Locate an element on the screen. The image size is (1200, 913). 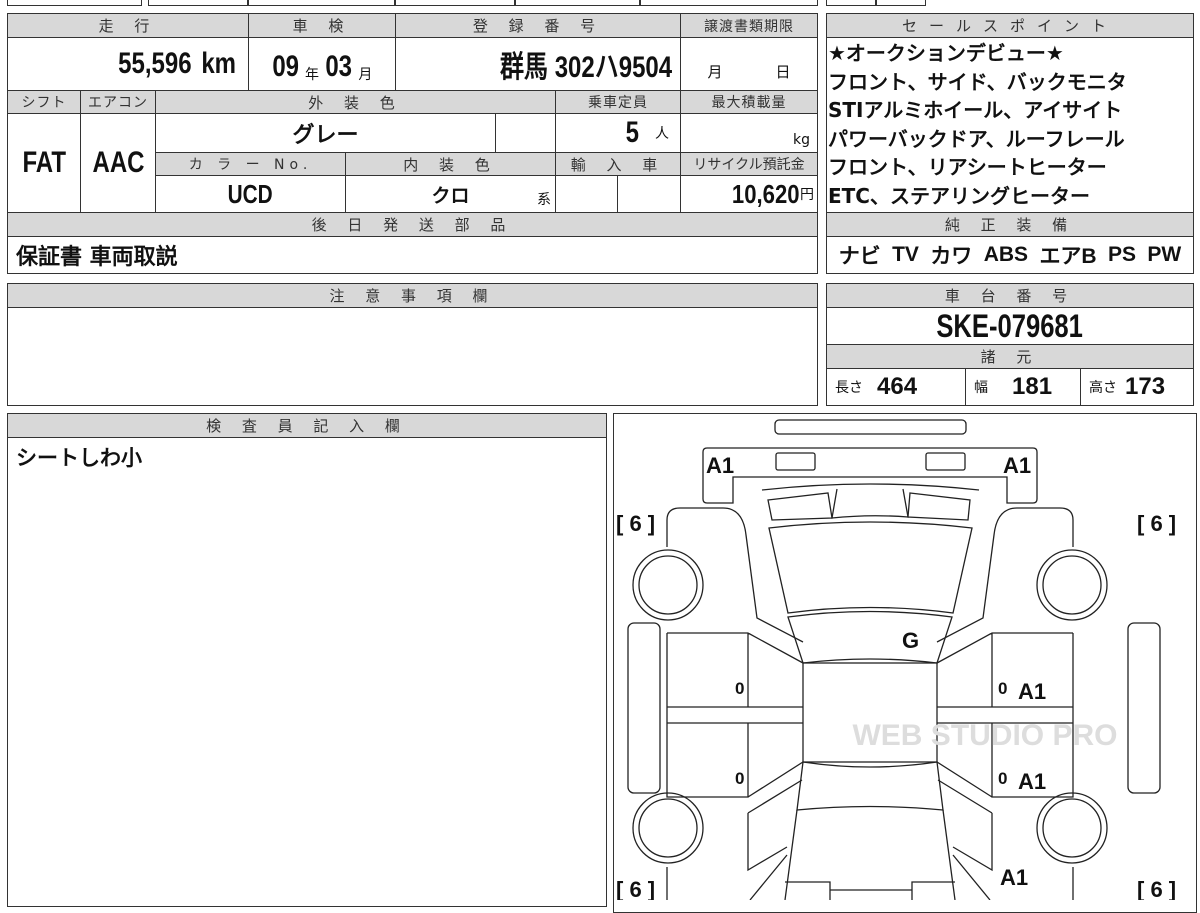
chassis-value: SKE-079681 is located at coordinates (1010, 325).